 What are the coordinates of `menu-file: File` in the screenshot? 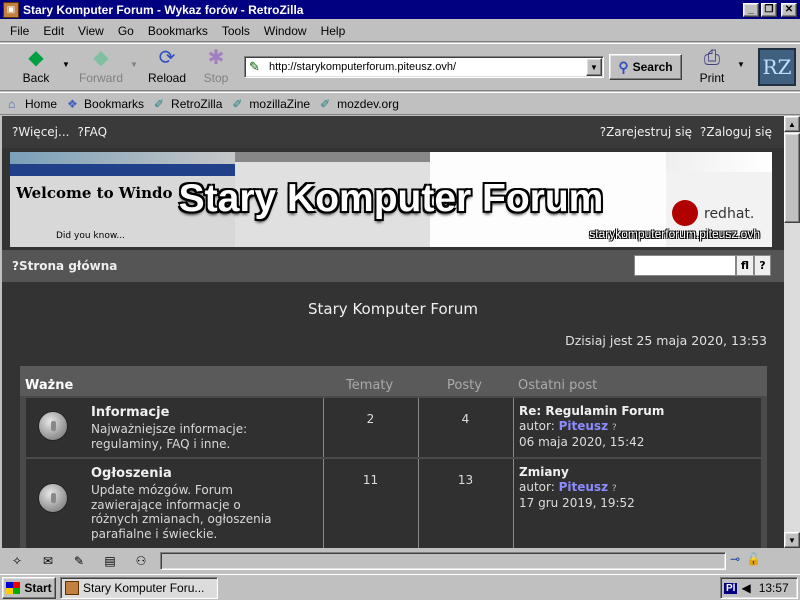 It's located at (19, 31).